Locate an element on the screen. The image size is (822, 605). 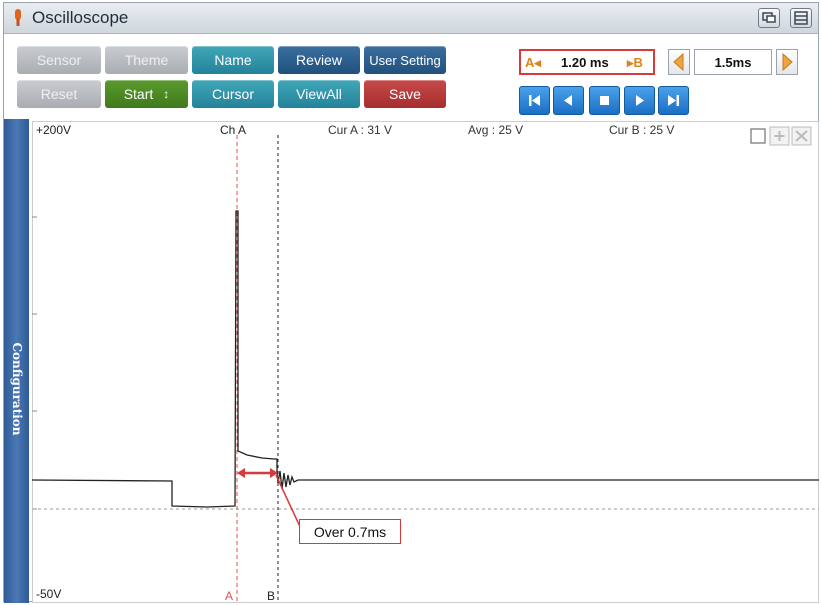
channel-label: Ch A is located at coordinates (233, 130).